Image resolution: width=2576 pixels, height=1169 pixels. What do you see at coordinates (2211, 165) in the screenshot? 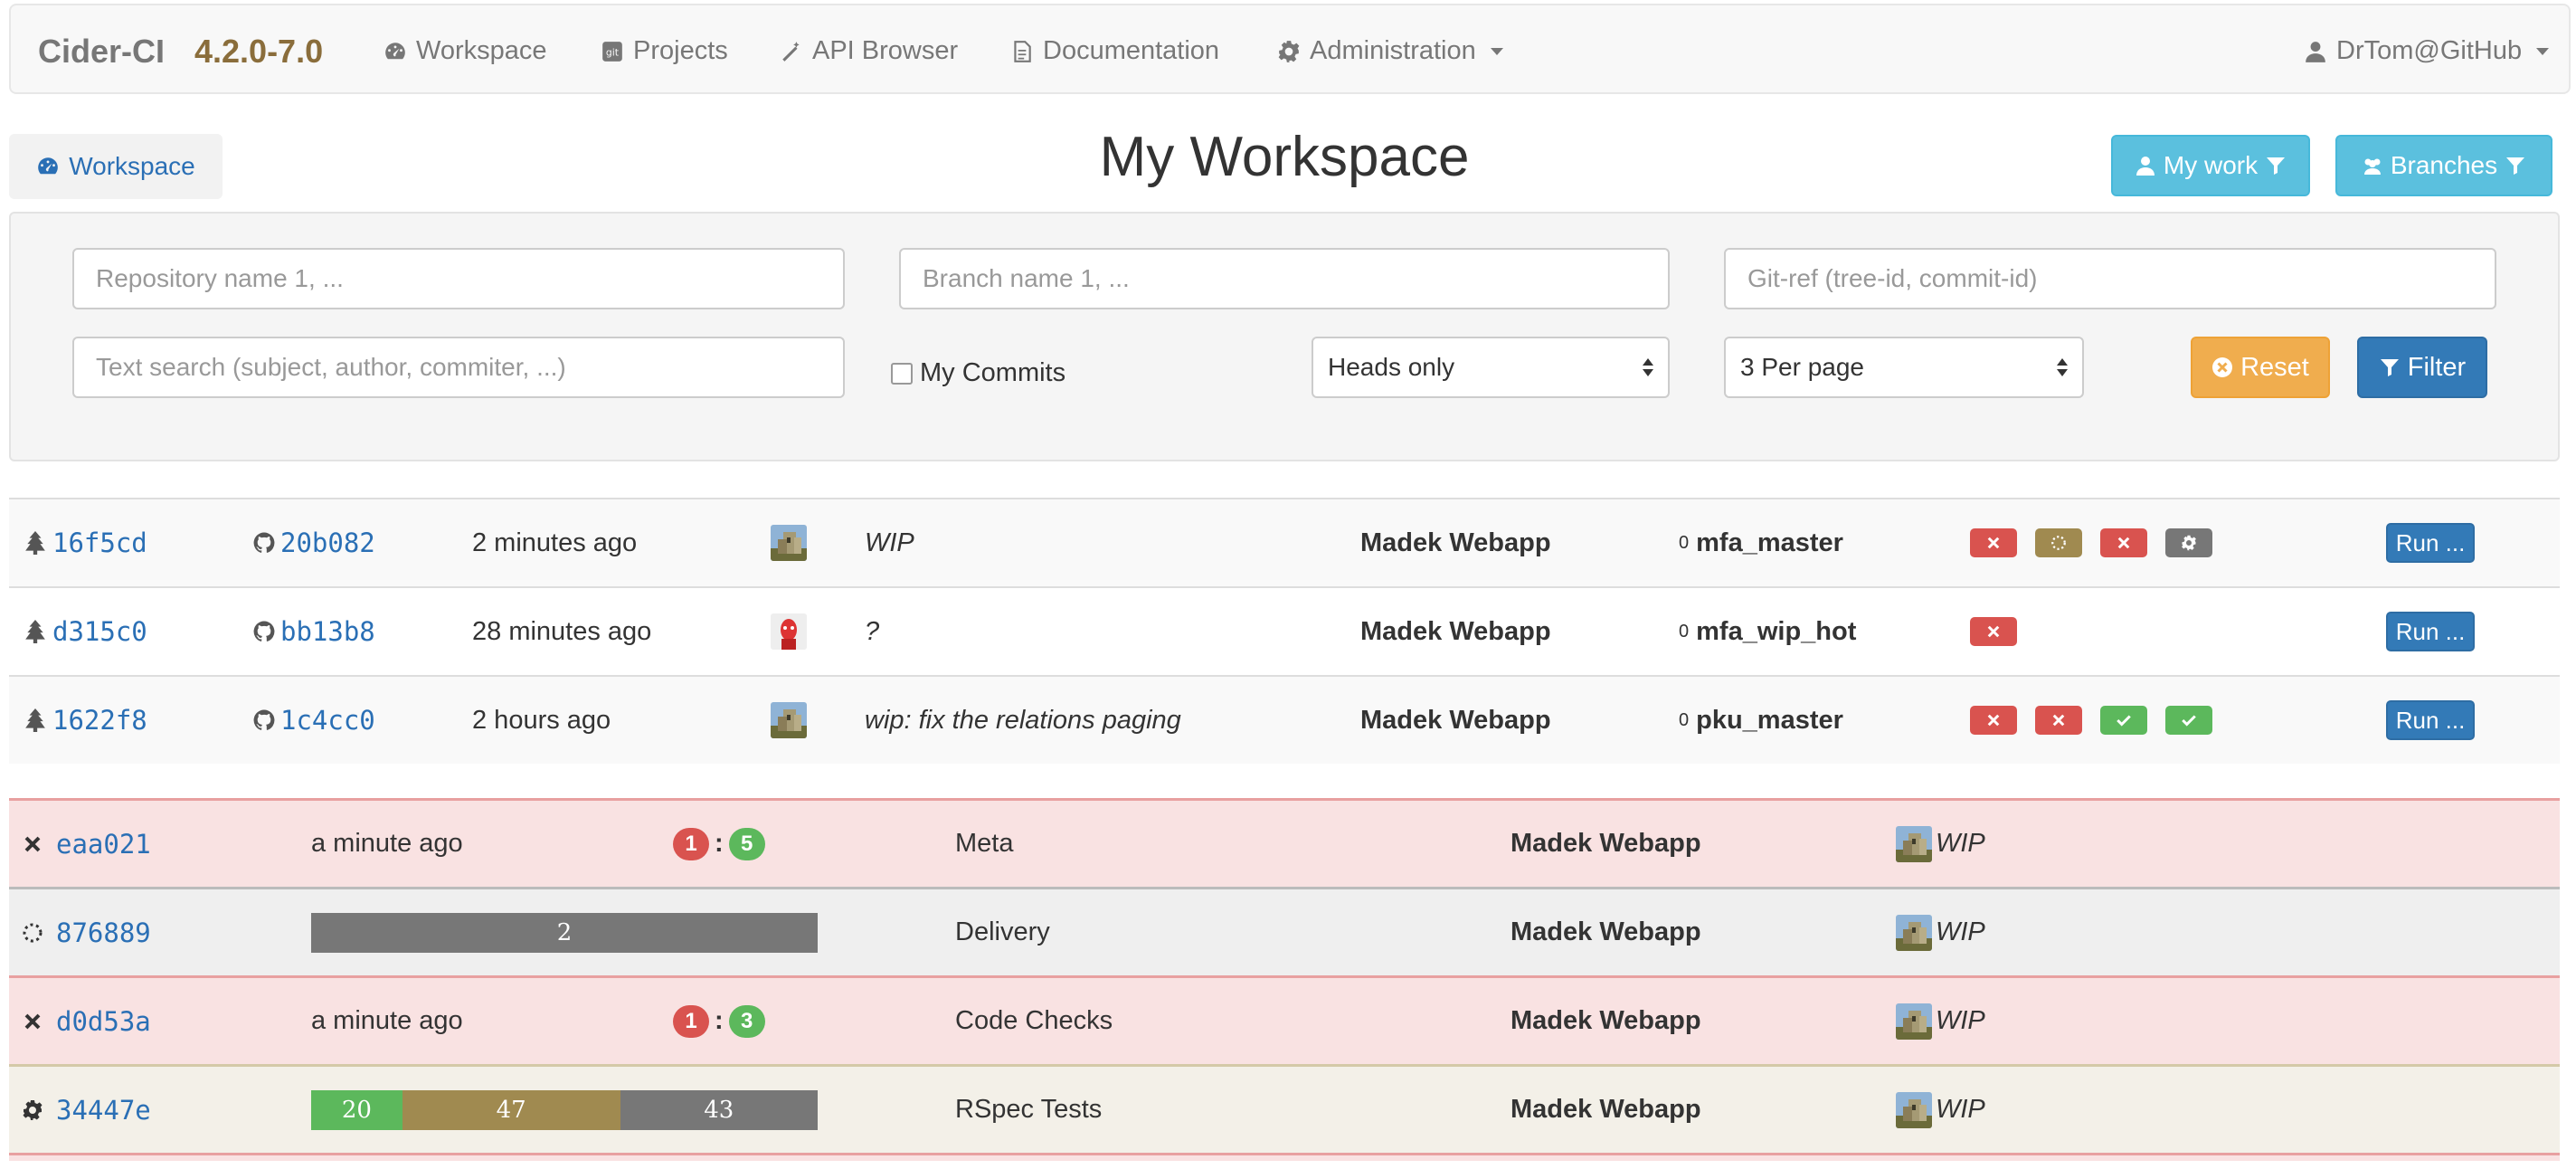
I see `my-work-button: My work` at bounding box center [2211, 165].